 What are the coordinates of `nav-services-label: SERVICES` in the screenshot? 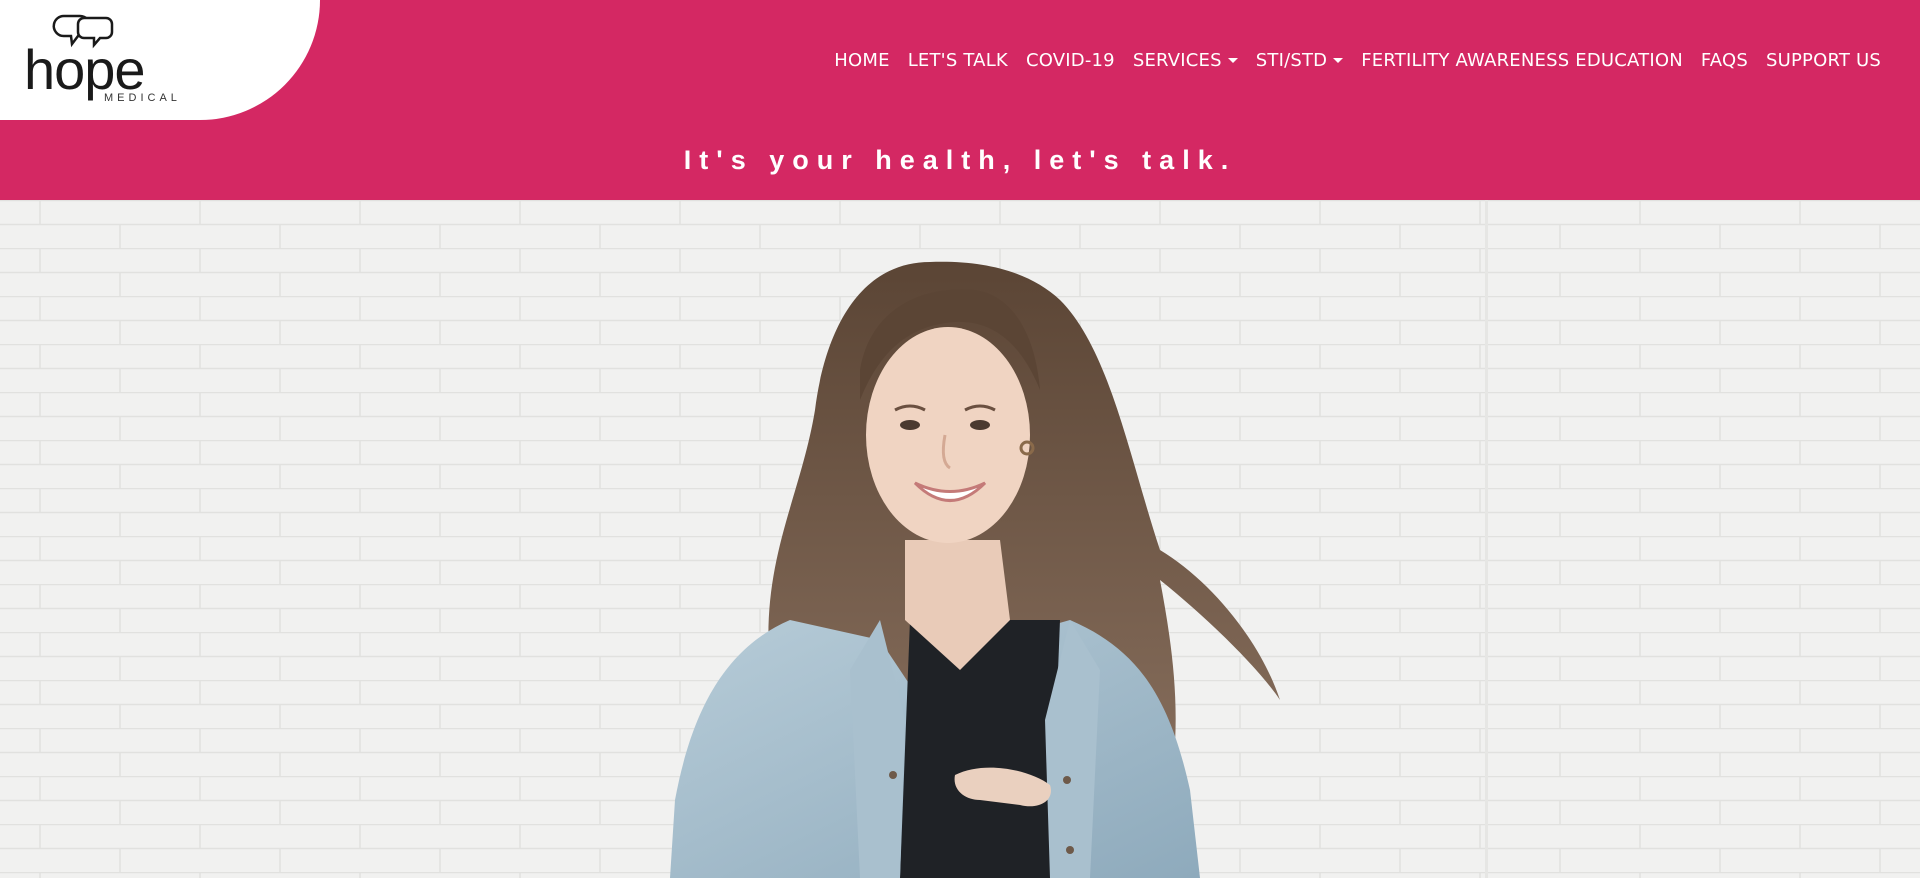 It's located at (1177, 60).